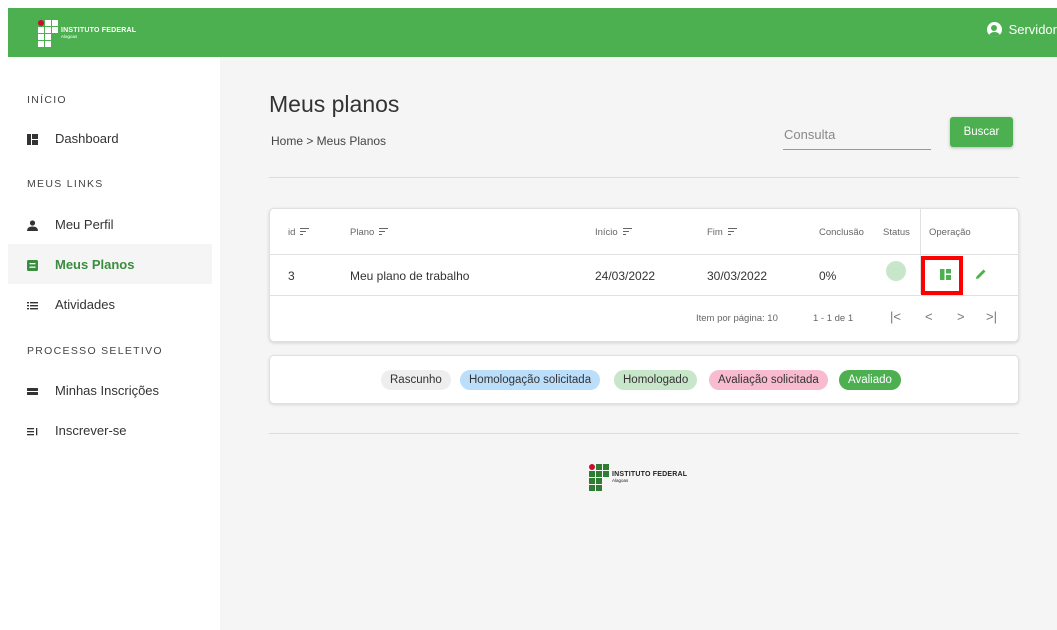 The height and width of the screenshot is (630, 1057). Describe the element at coordinates (32, 430) in the screenshot. I see `inscrever-icon` at that location.